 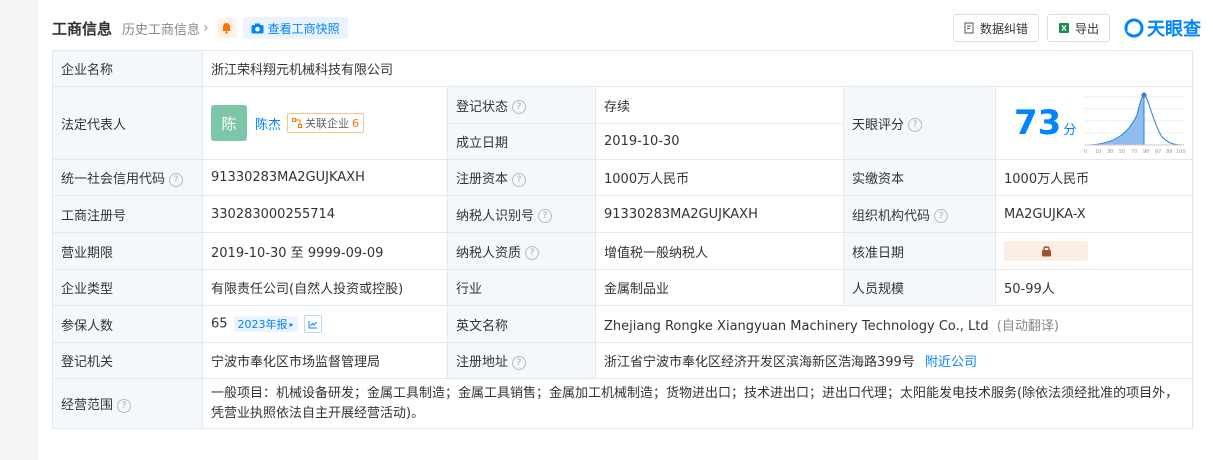 I want to click on score-x-tick: 10, so click(x=1098, y=152).